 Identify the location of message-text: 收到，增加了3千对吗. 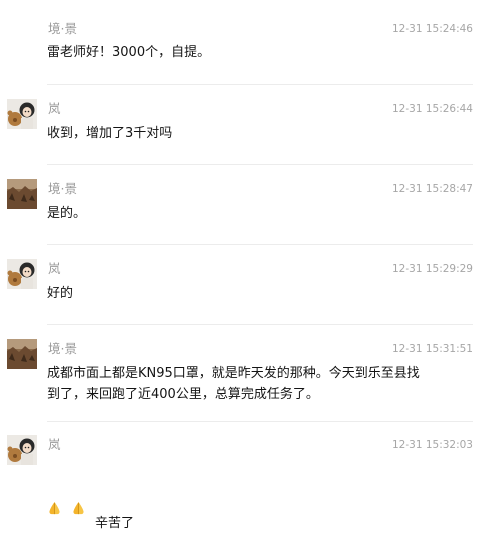
(110, 133).